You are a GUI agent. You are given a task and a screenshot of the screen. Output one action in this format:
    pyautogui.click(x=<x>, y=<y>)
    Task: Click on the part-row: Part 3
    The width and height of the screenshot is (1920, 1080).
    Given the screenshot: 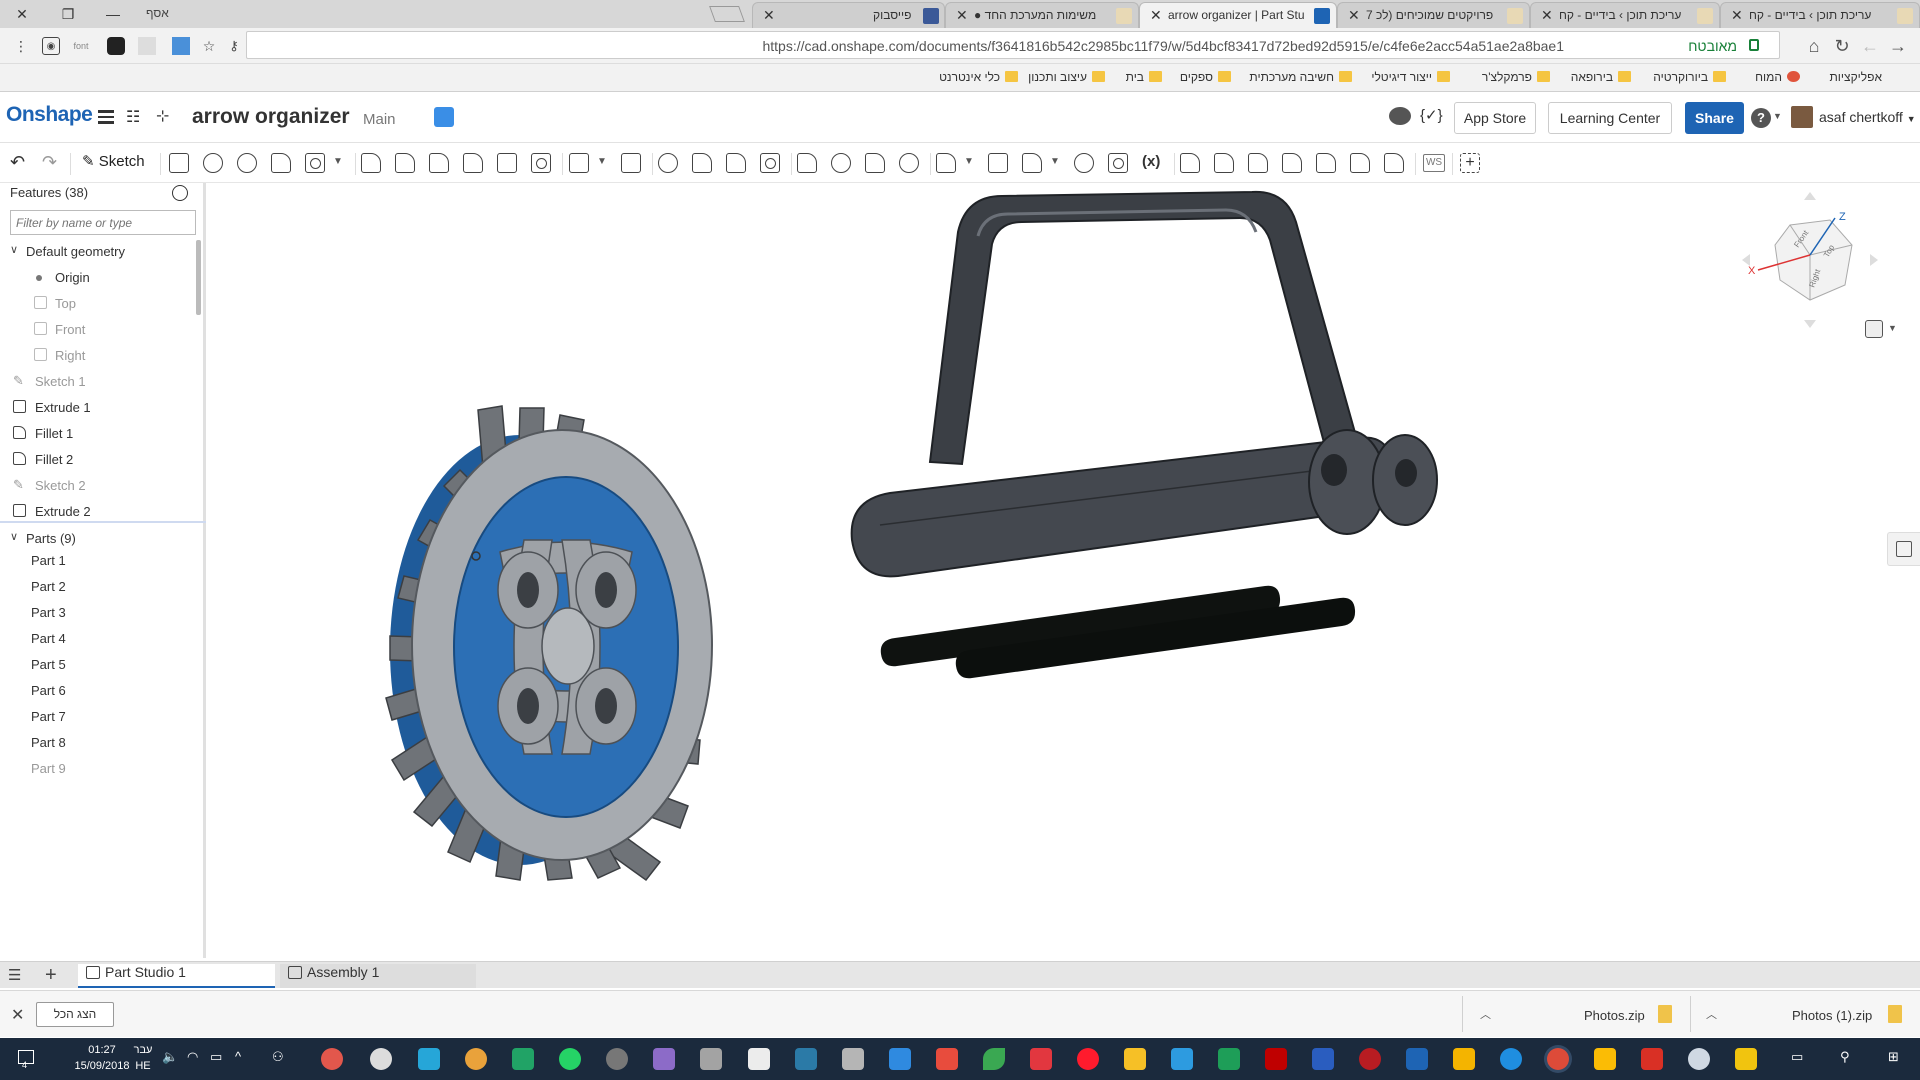 What is the action you would take?
    pyautogui.click(x=98, y=613)
    